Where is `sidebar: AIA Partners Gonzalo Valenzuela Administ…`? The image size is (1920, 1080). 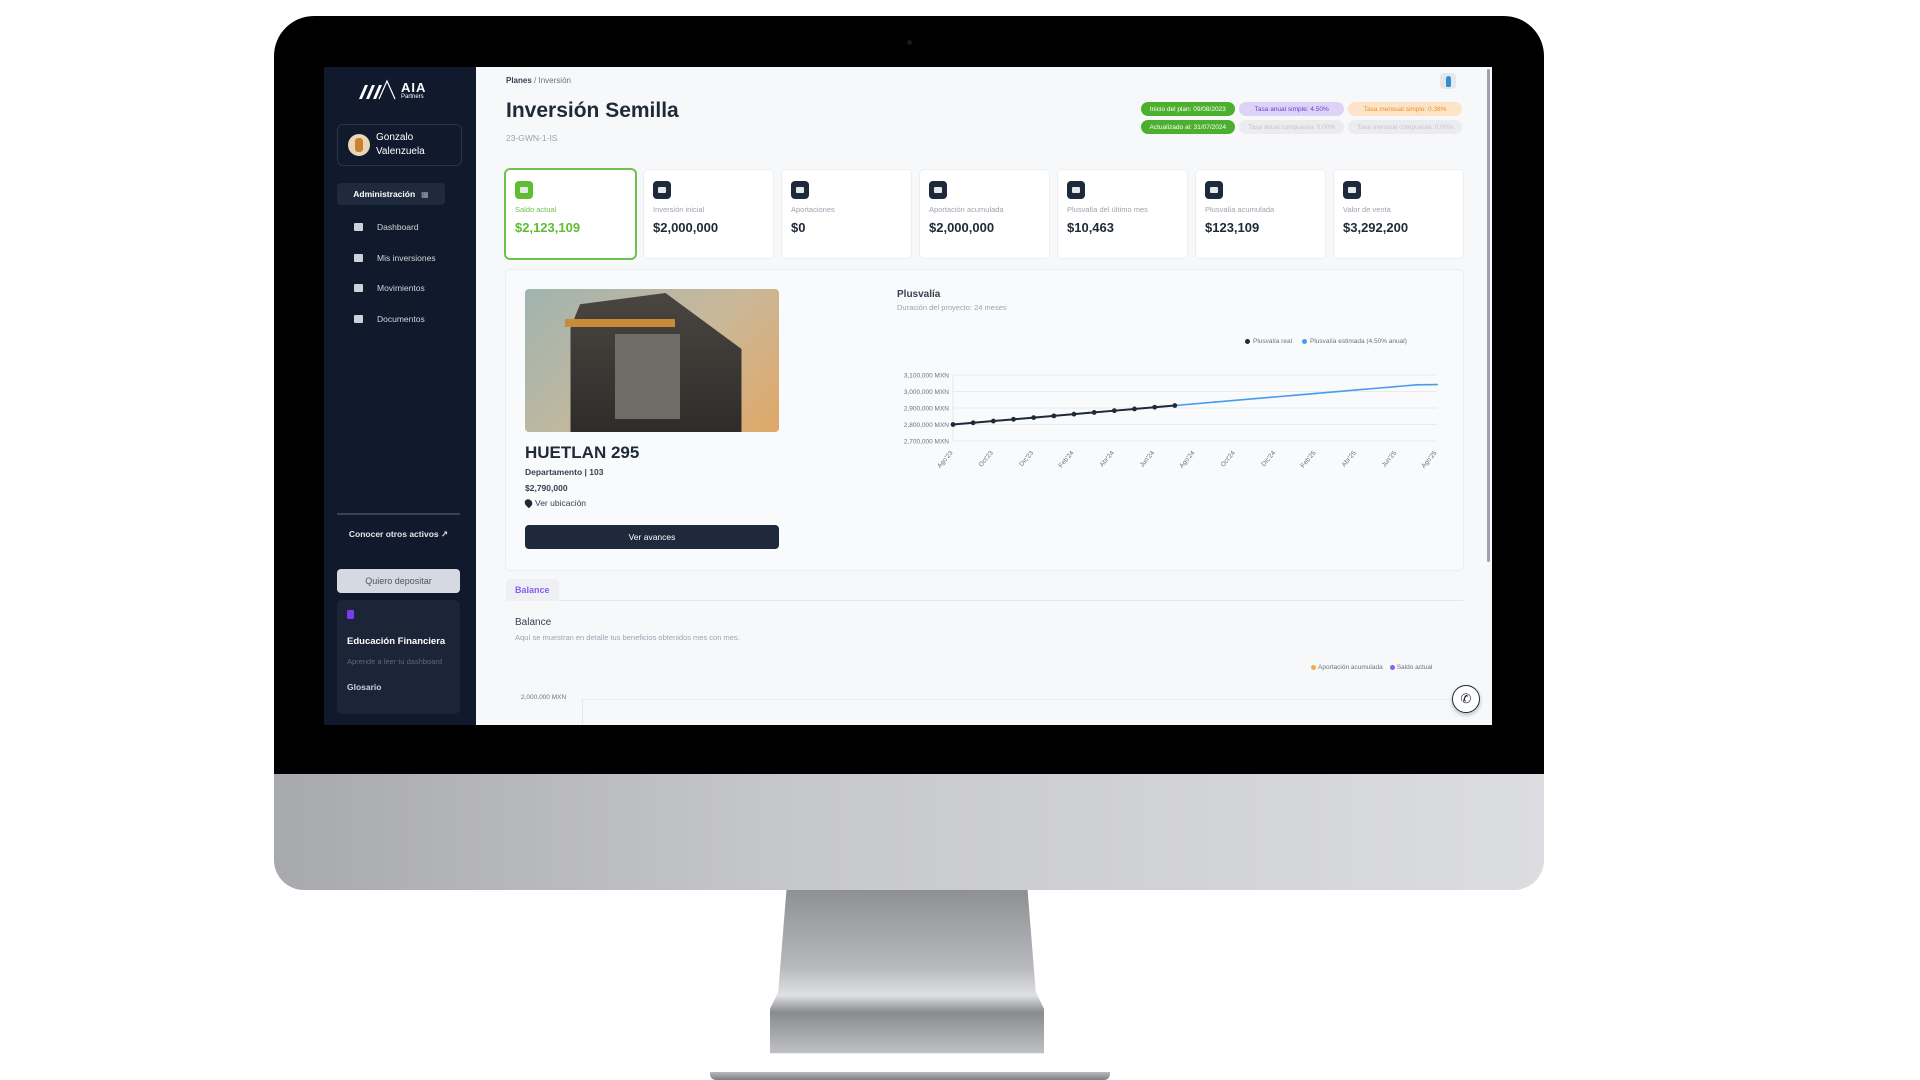 sidebar: AIA Partners Gonzalo Valenzuela Administ… is located at coordinates (400, 396).